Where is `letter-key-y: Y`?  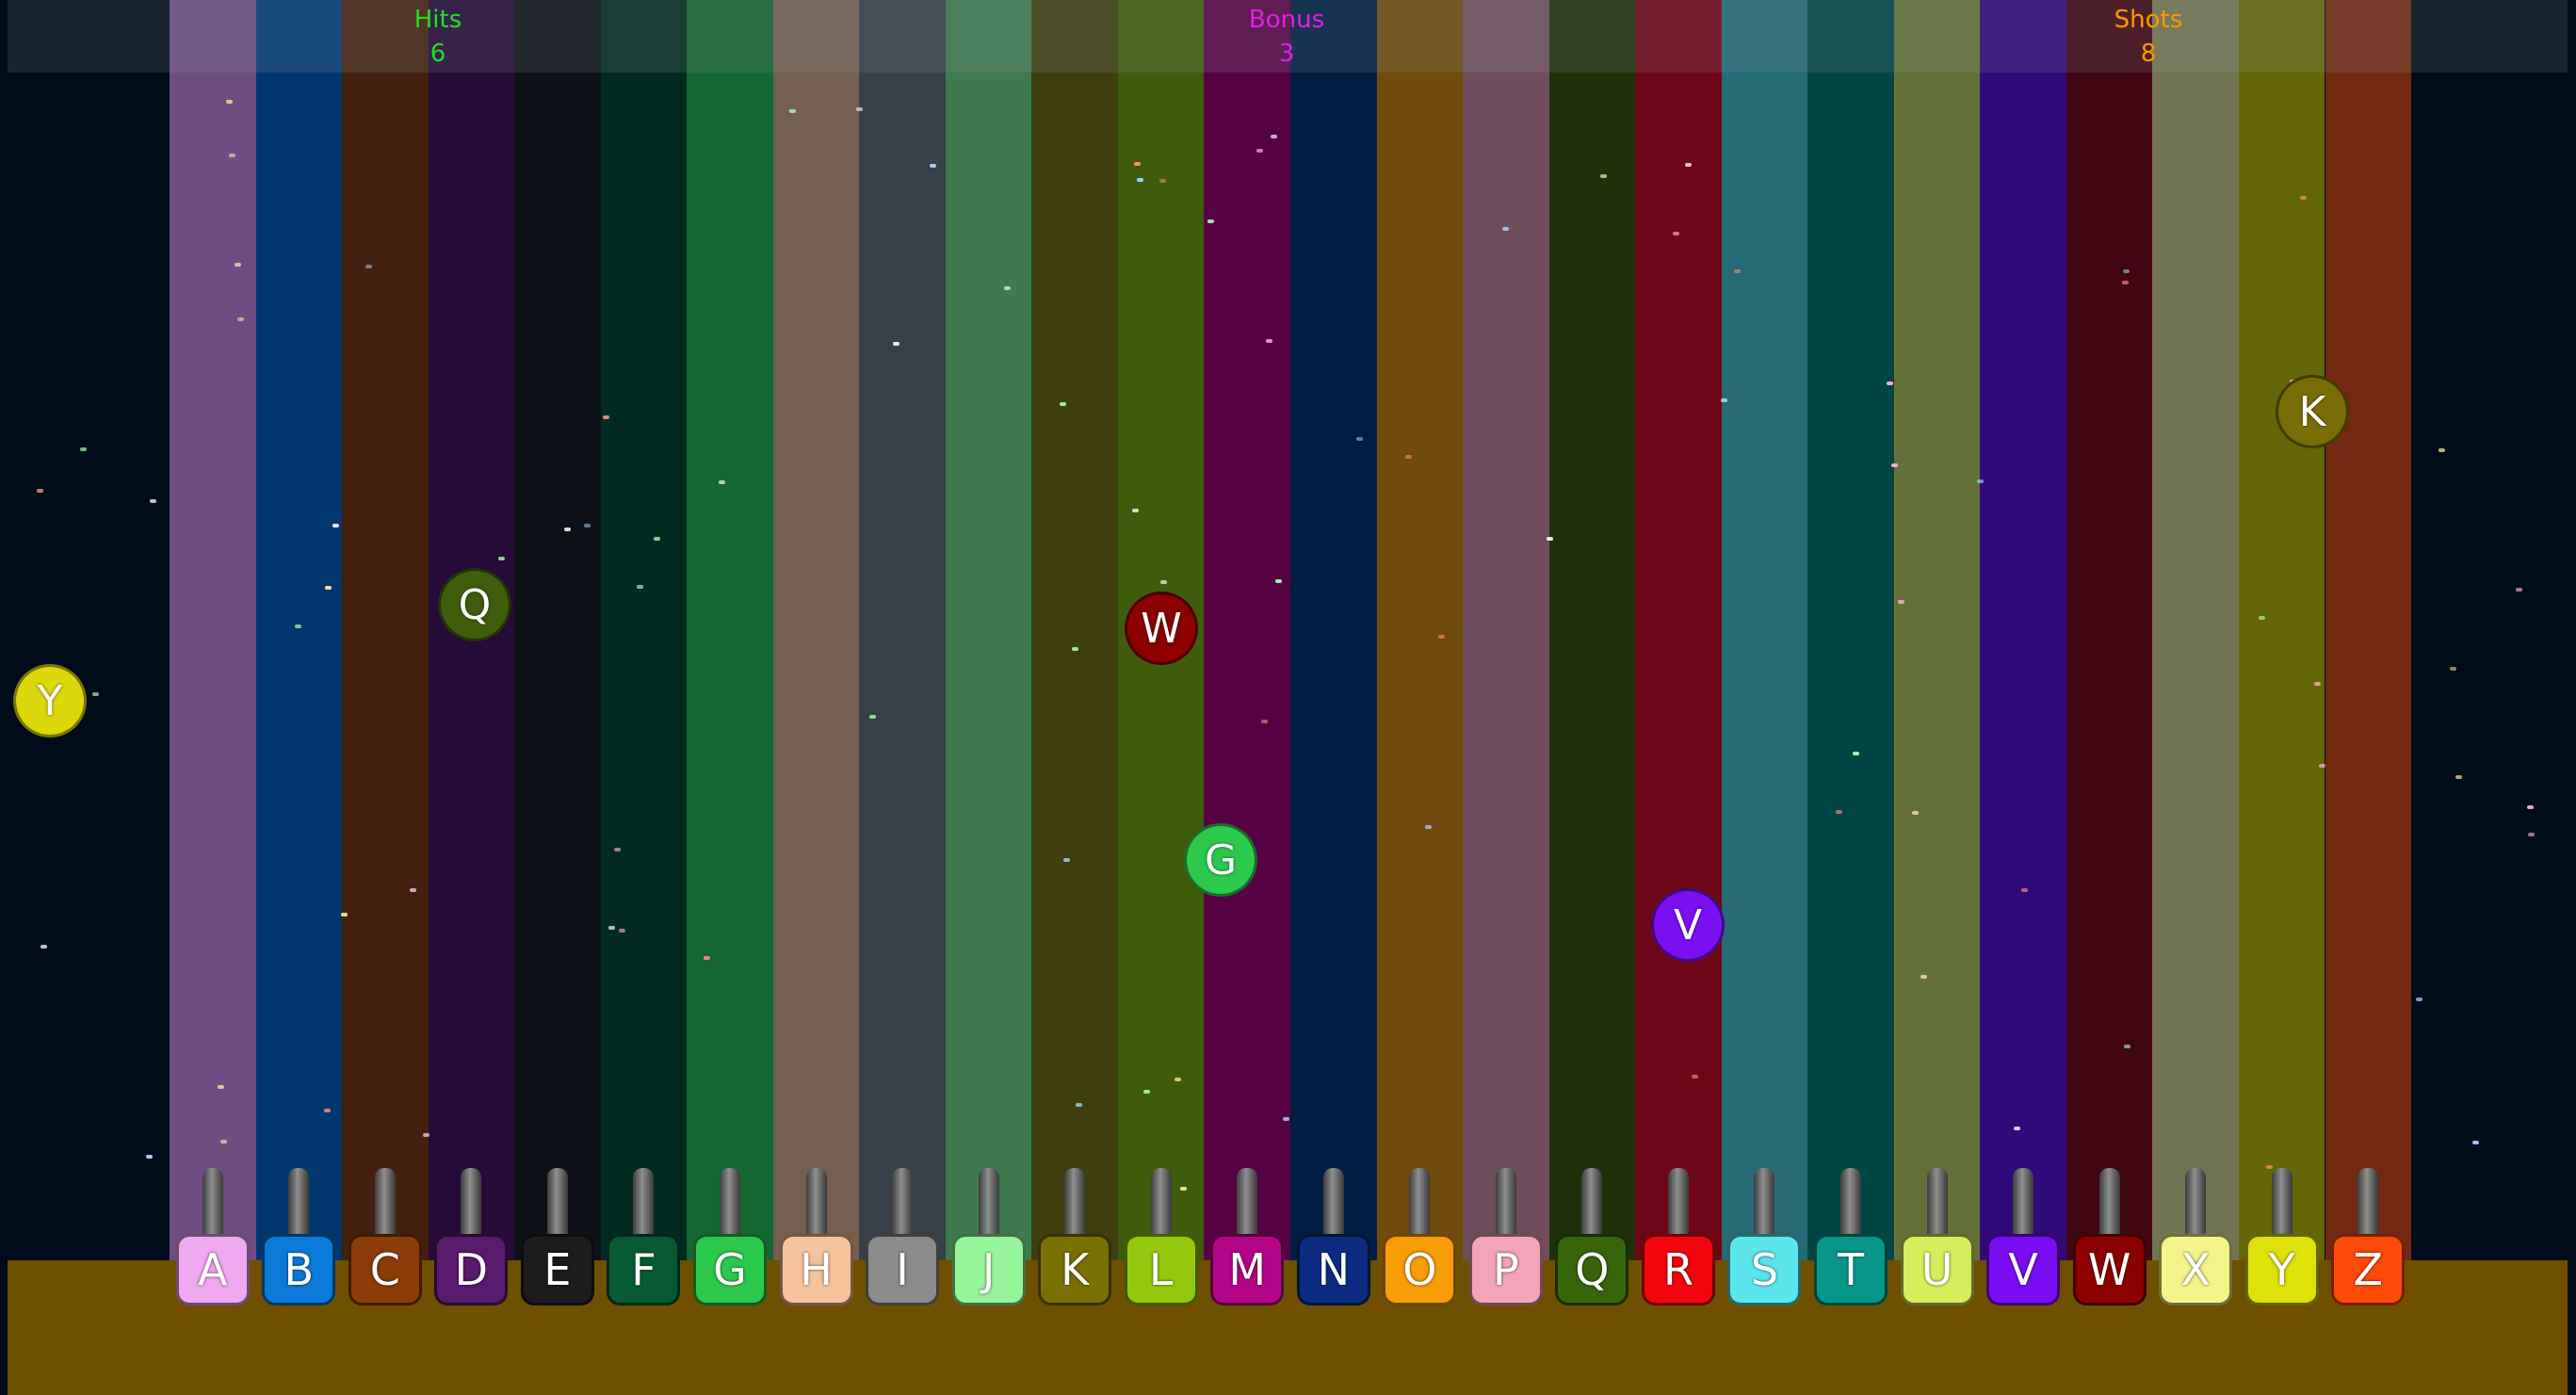 letter-key-y: Y is located at coordinates (2281, 1270).